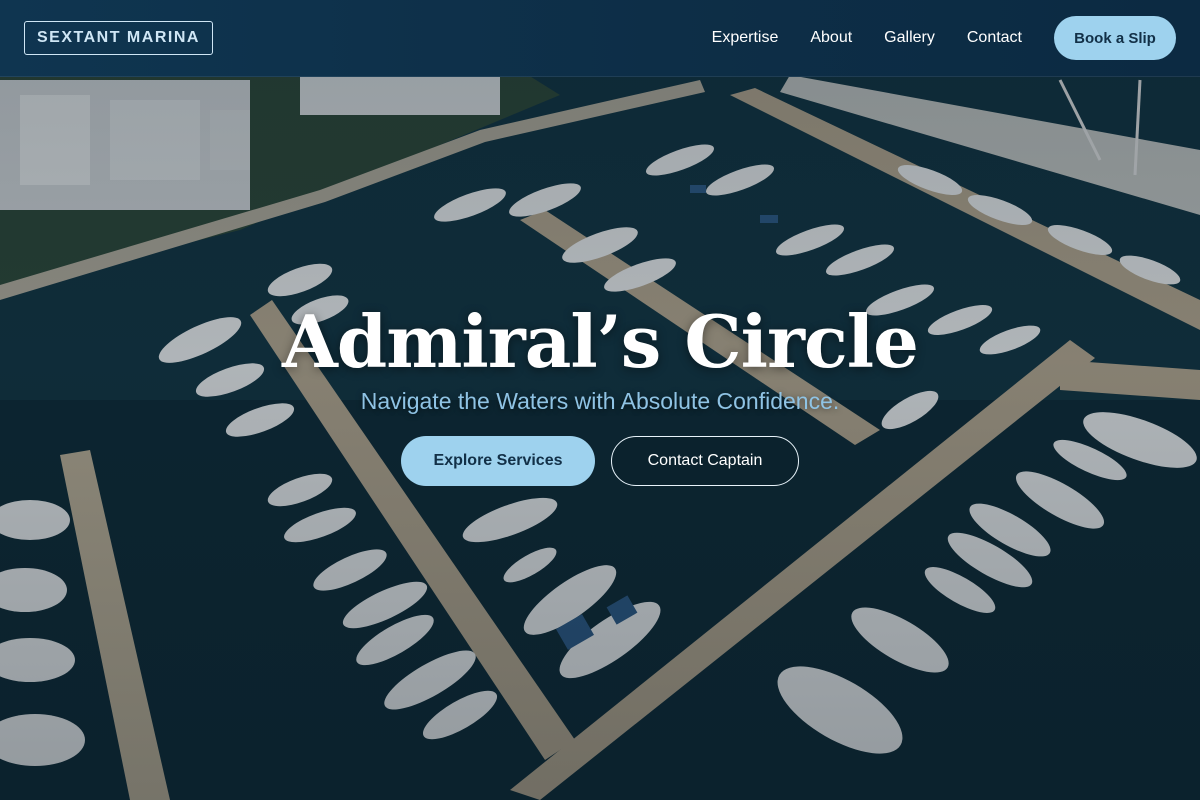 The image size is (1200, 800). Describe the element at coordinates (600, 461) in the screenshot. I see `hero-actions: Explore Services Contact Captain` at that location.